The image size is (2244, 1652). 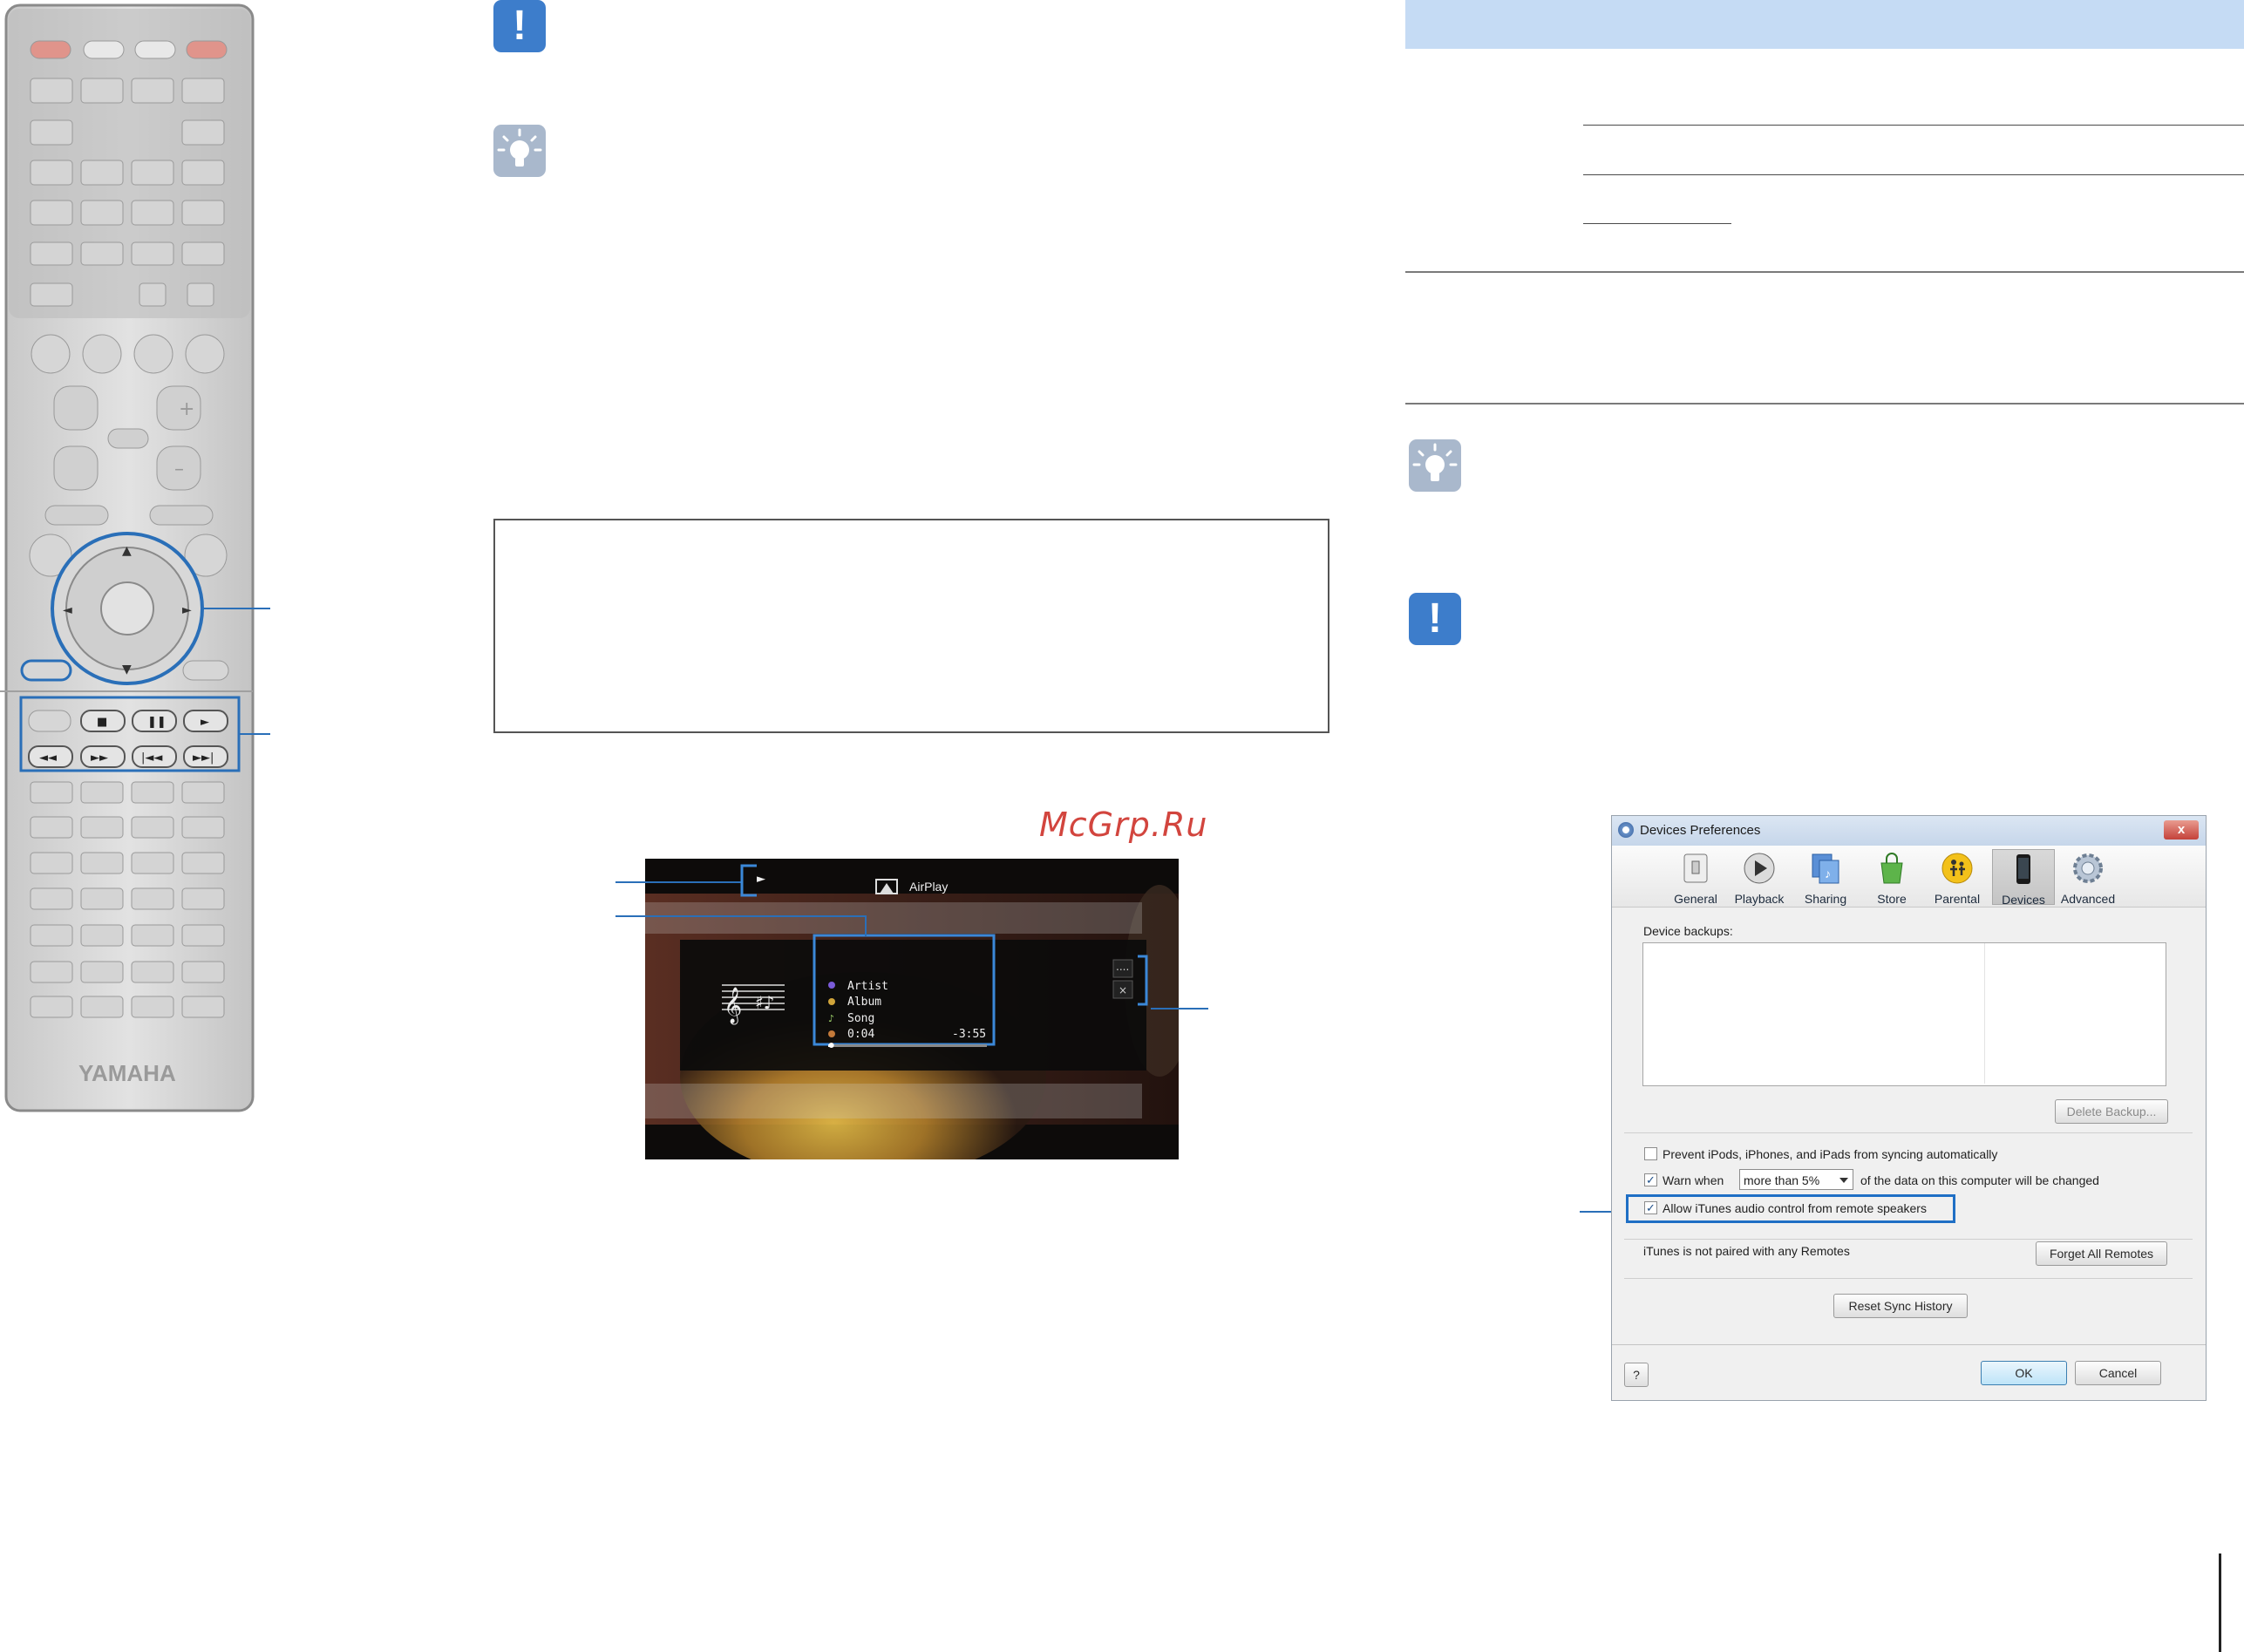 What do you see at coordinates (1693, 1180) in the screenshot?
I see `warn-when-label: Warn when` at bounding box center [1693, 1180].